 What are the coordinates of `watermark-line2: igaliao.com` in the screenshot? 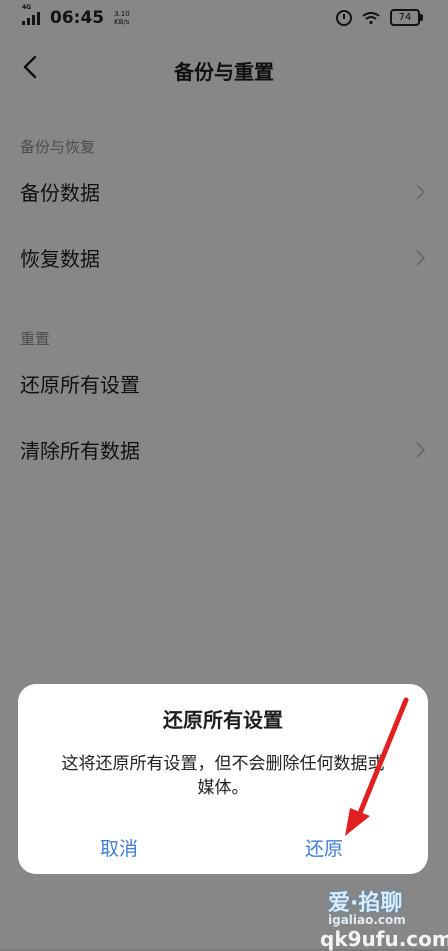 It's located at (367, 920).